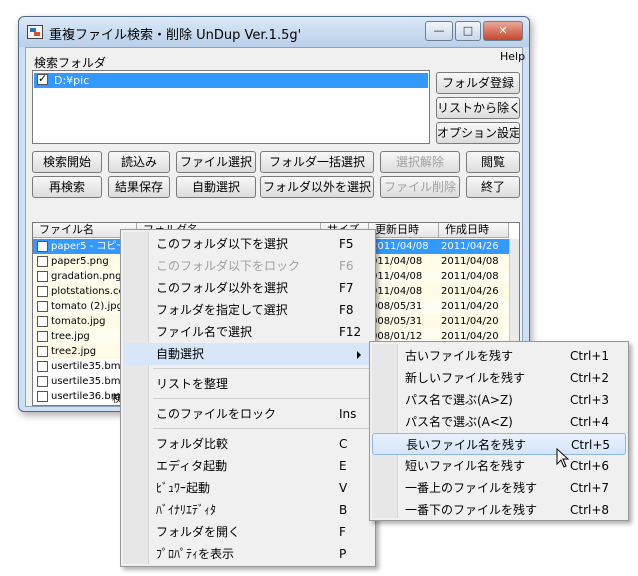  Describe the element at coordinates (420, 187) in the screenshot. I see `delete-file-button: ファイル削除` at that location.